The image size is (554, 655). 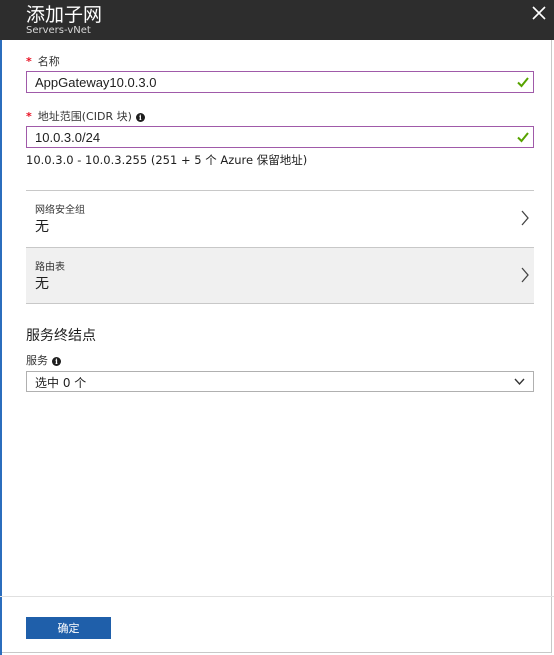 I want to click on address-range-input, so click(x=266, y=137).